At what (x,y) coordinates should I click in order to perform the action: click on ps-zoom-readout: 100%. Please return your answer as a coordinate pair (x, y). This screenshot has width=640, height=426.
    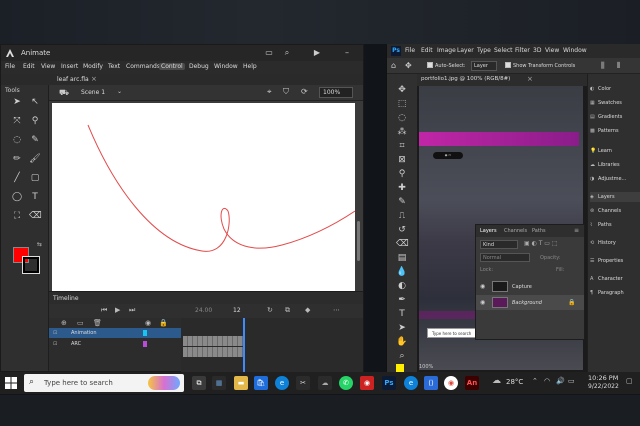
    Looking at the image, I should click on (426, 367).